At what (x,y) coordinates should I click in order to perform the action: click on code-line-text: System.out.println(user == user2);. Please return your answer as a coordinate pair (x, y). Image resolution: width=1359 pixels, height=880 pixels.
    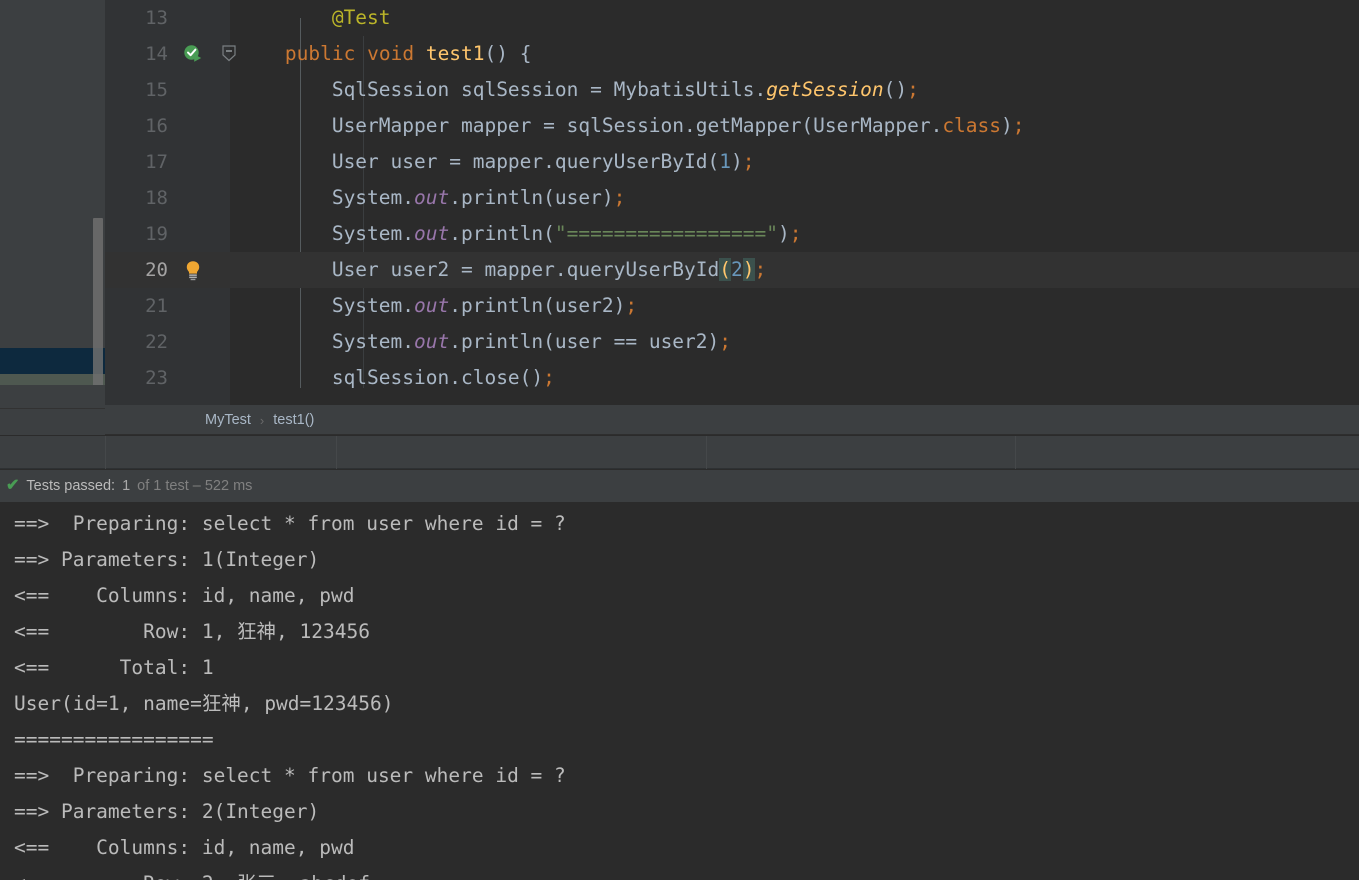
    Looking at the image, I should click on (531, 342).